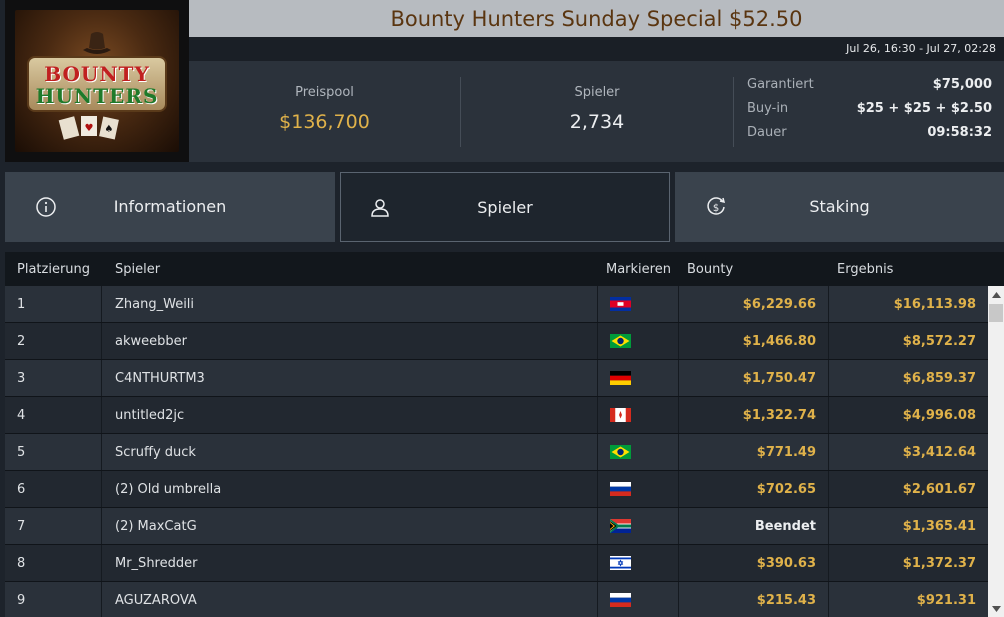 The width and height of the screenshot is (1004, 617). What do you see at coordinates (869, 137) in the screenshot?
I see `detail-row-duration: Dauer 09:58:32` at bounding box center [869, 137].